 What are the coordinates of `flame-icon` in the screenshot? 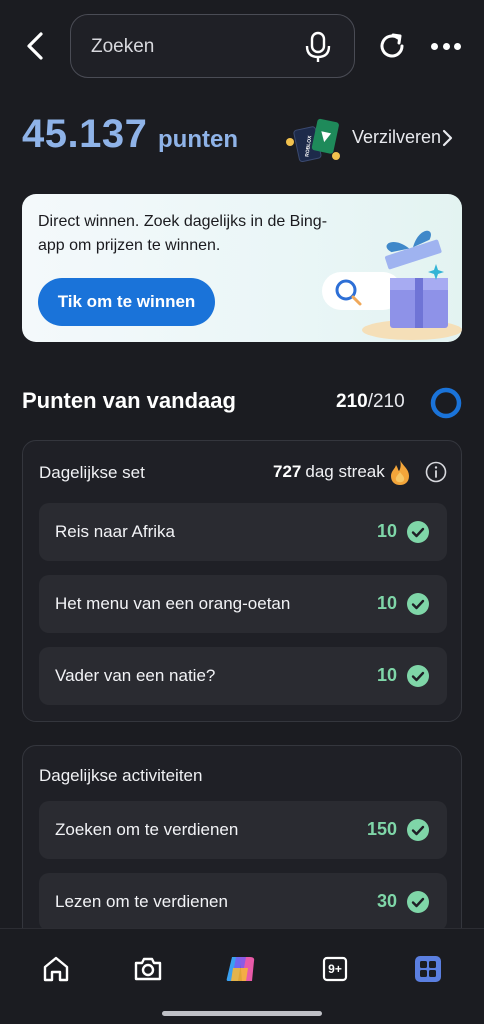 It's located at (399, 472).